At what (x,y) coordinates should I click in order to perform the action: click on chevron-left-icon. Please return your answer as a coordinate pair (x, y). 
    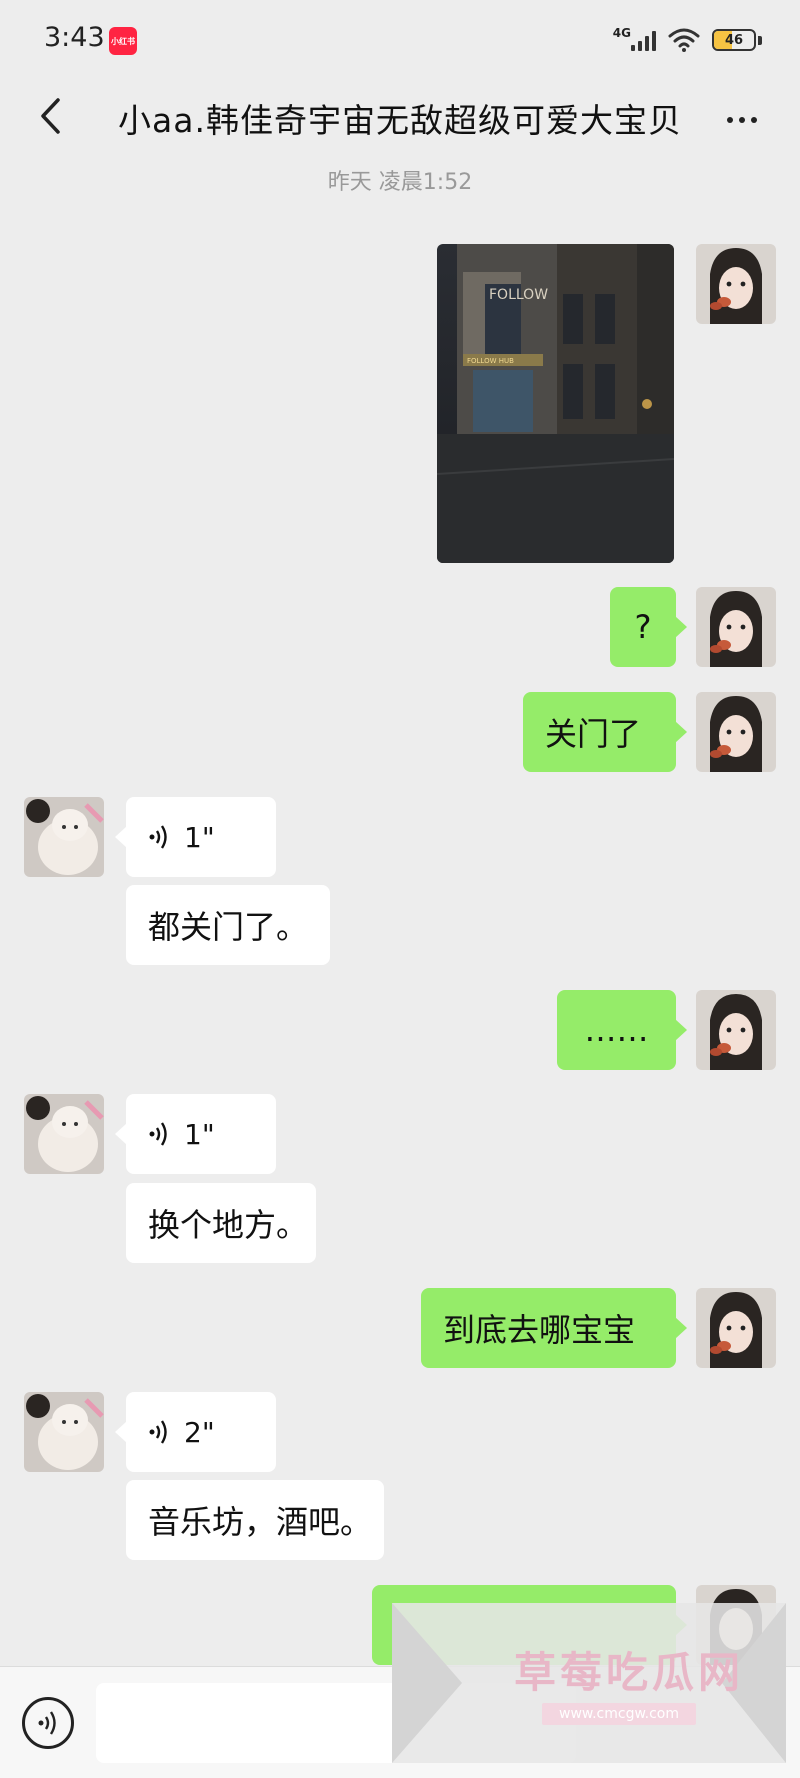
    Looking at the image, I should click on (50, 116).